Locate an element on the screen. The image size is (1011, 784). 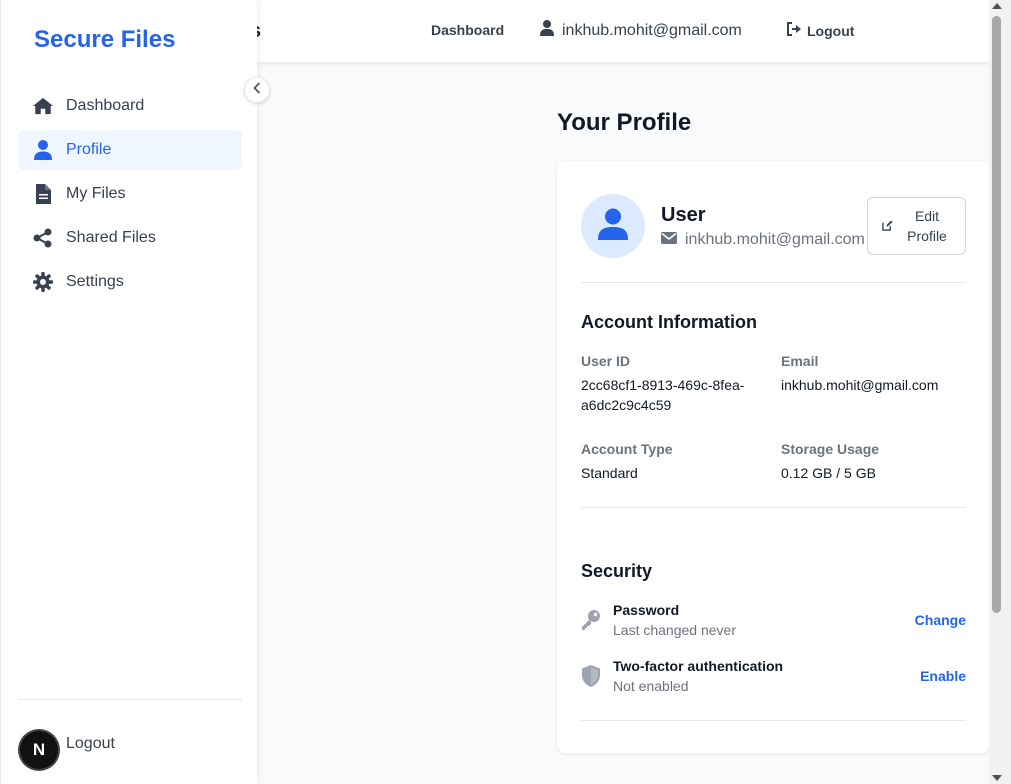
share-icon is located at coordinates (43, 238).